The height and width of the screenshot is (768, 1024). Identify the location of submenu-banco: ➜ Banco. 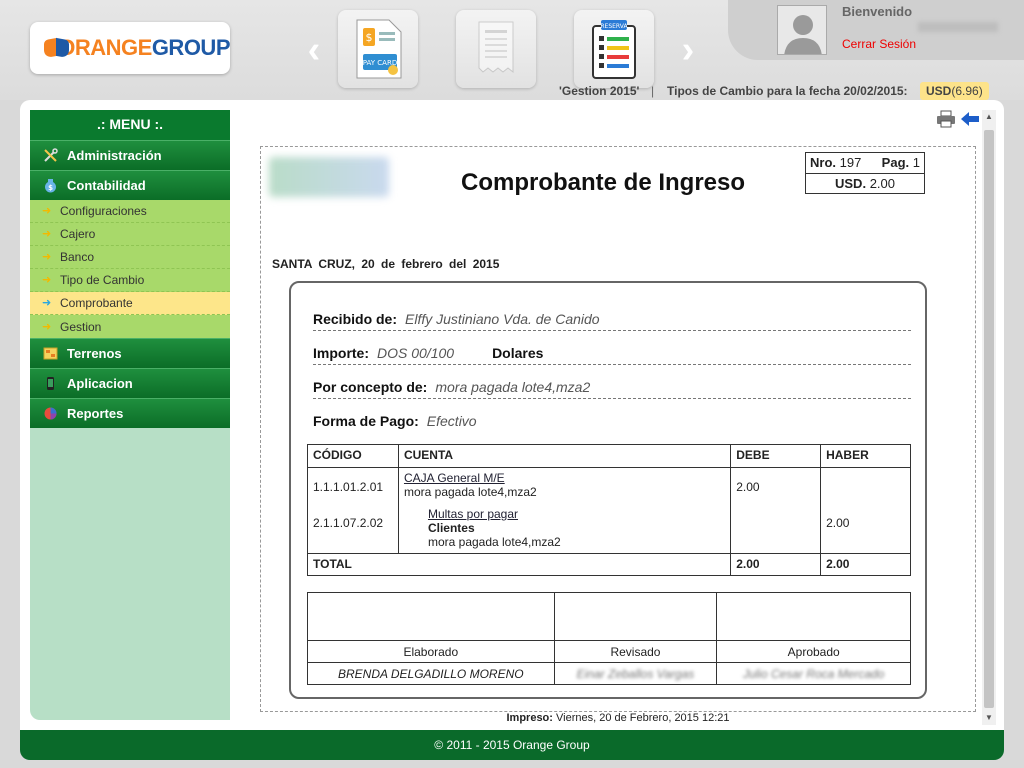
(130, 257).